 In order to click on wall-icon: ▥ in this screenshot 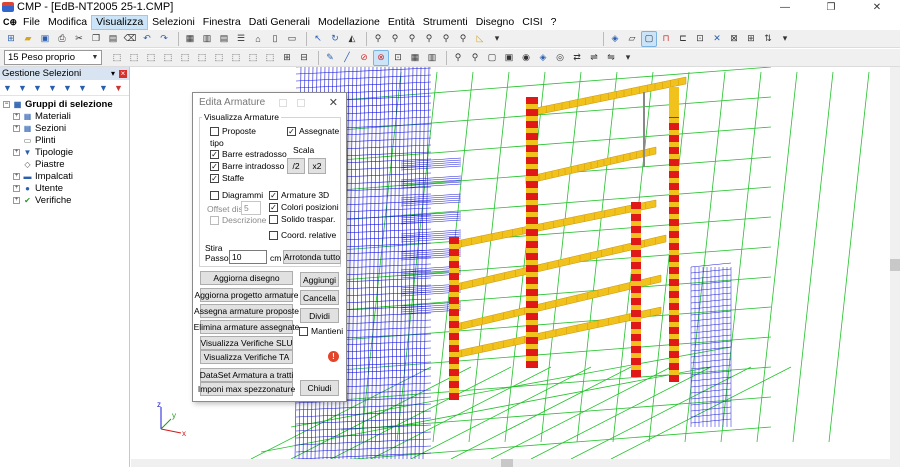, I will do `click(432, 58)`.